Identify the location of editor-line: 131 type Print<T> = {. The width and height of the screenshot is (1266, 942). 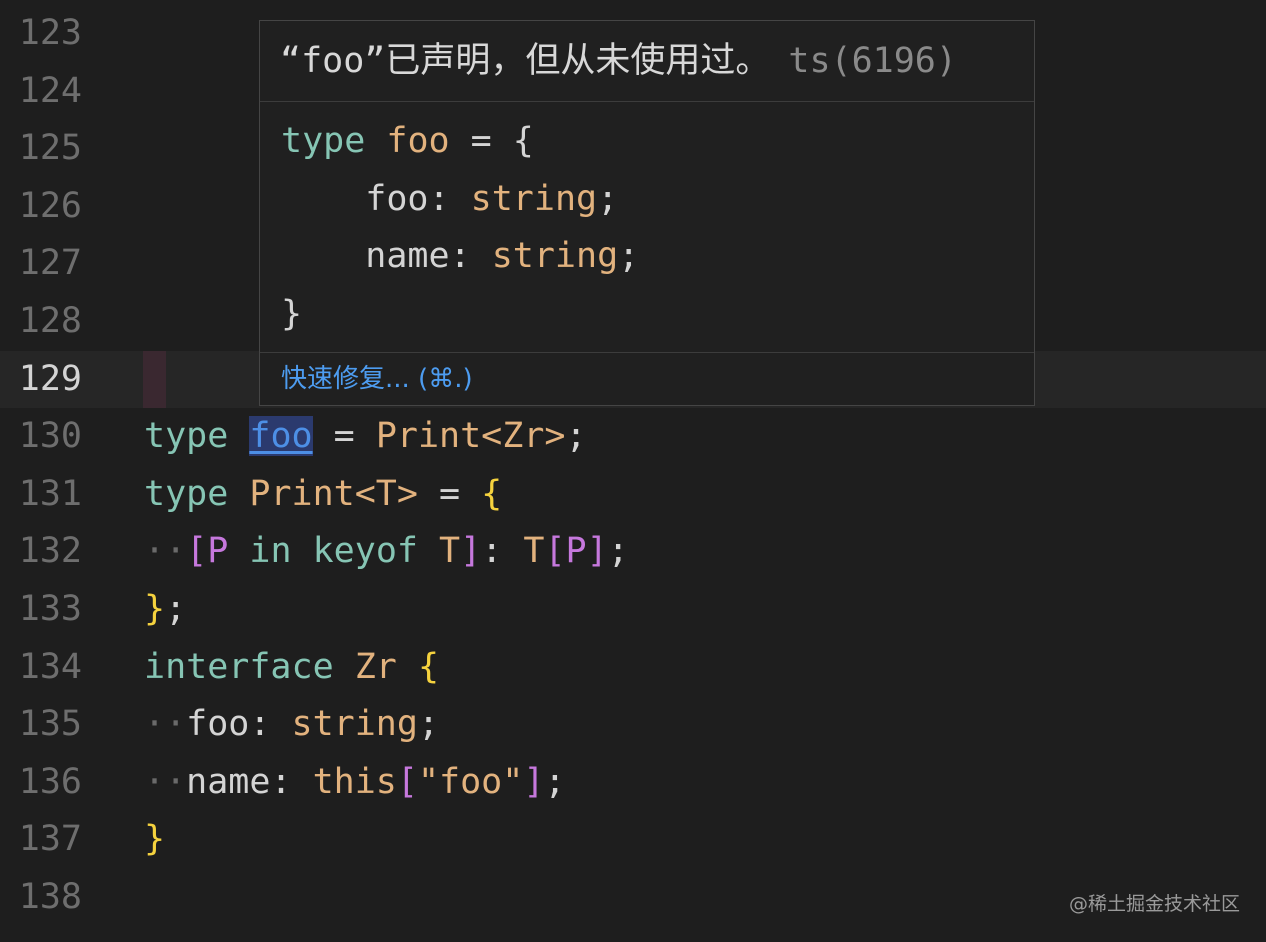
(633, 495).